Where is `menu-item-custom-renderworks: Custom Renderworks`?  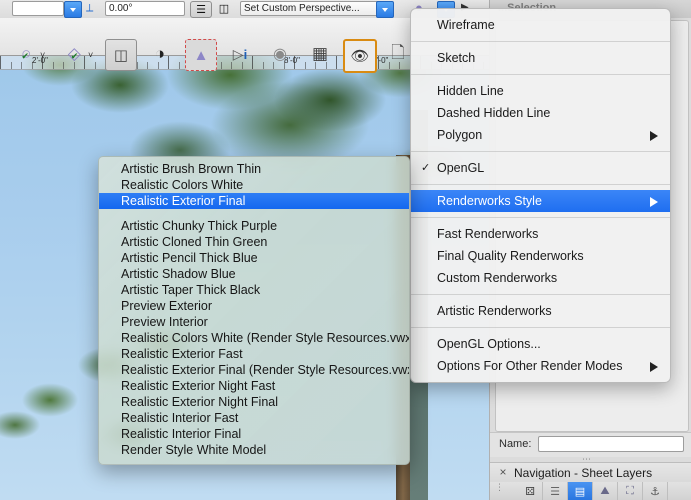 menu-item-custom-renderworks: Custom Renderworks is located at coordinates (540, 278).